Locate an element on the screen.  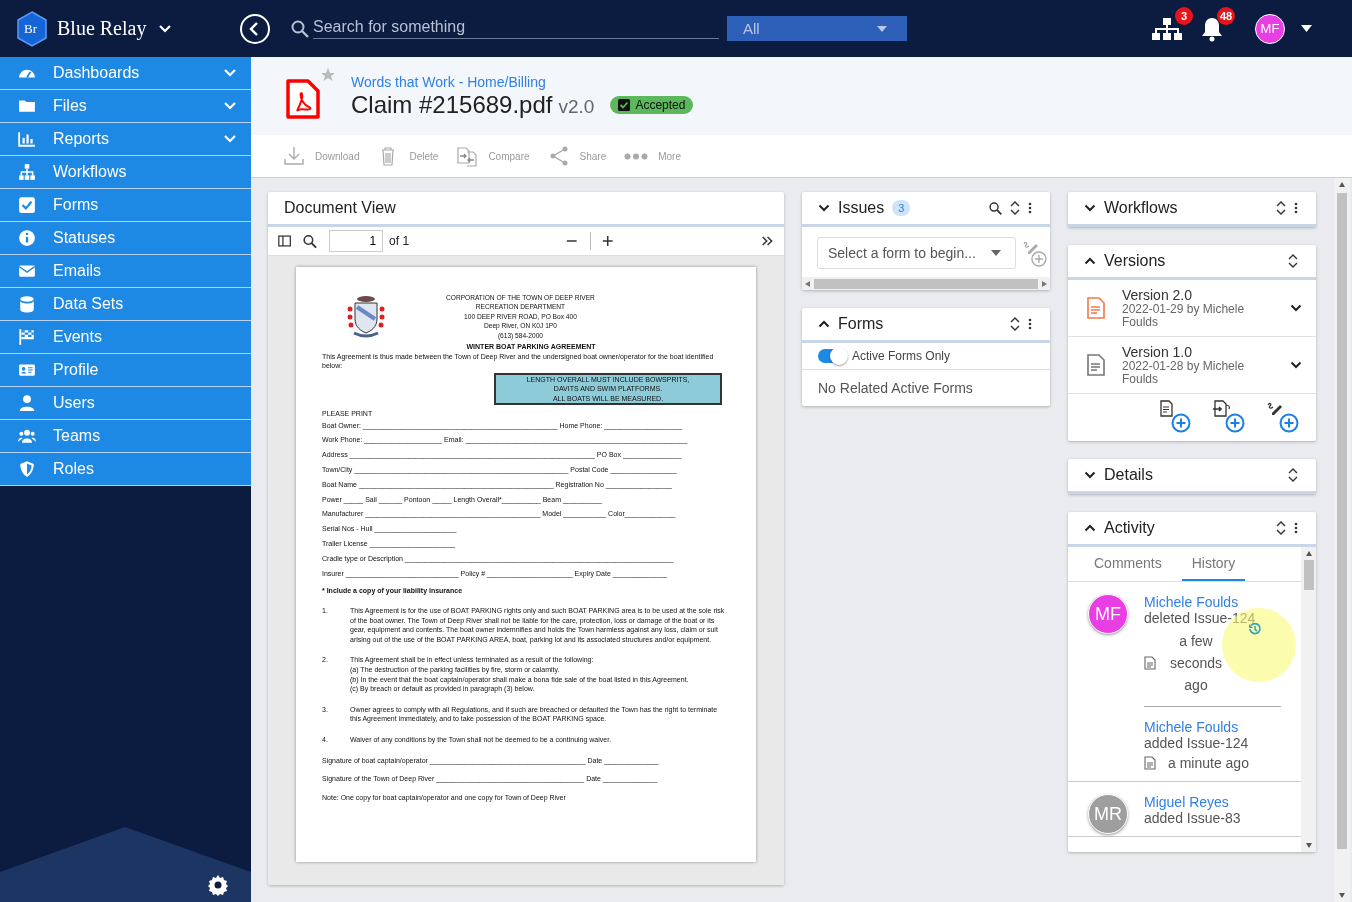
sidebar-item: Teams is located at coordinates (125, 436).